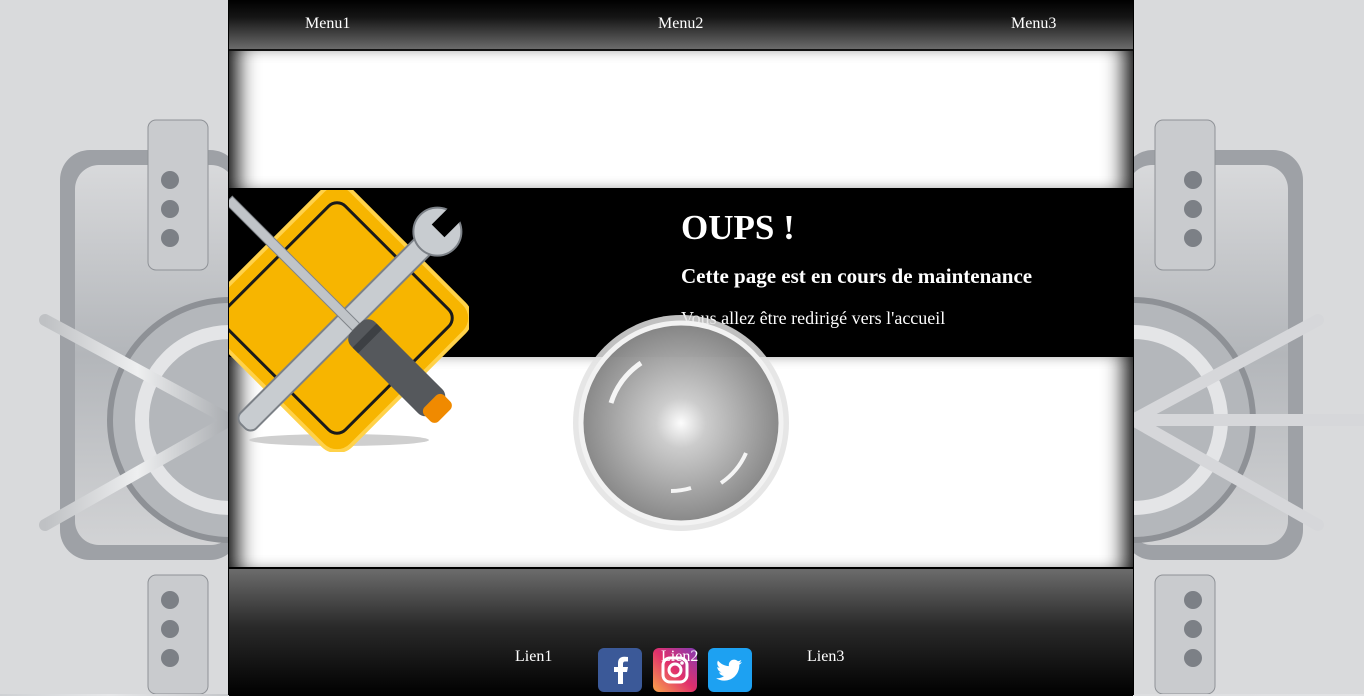  What do you see at coordinates (337, 318) in the screenshot?
I see `maintenance-tools-illustration` at bounding box center [337, 318].